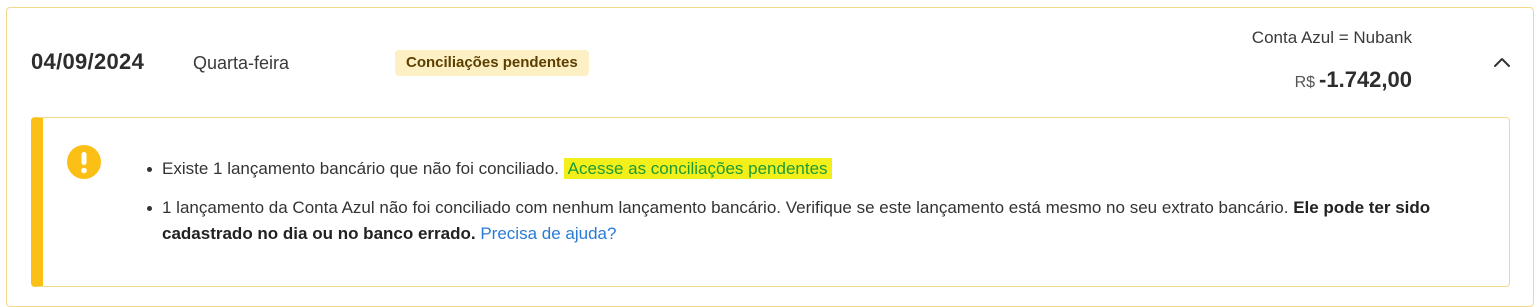 The image size is (1538, 307). Describe the element at coordinates (1365, 79) in the screenshot. I see `amount-value: -1.742,00` at that location.